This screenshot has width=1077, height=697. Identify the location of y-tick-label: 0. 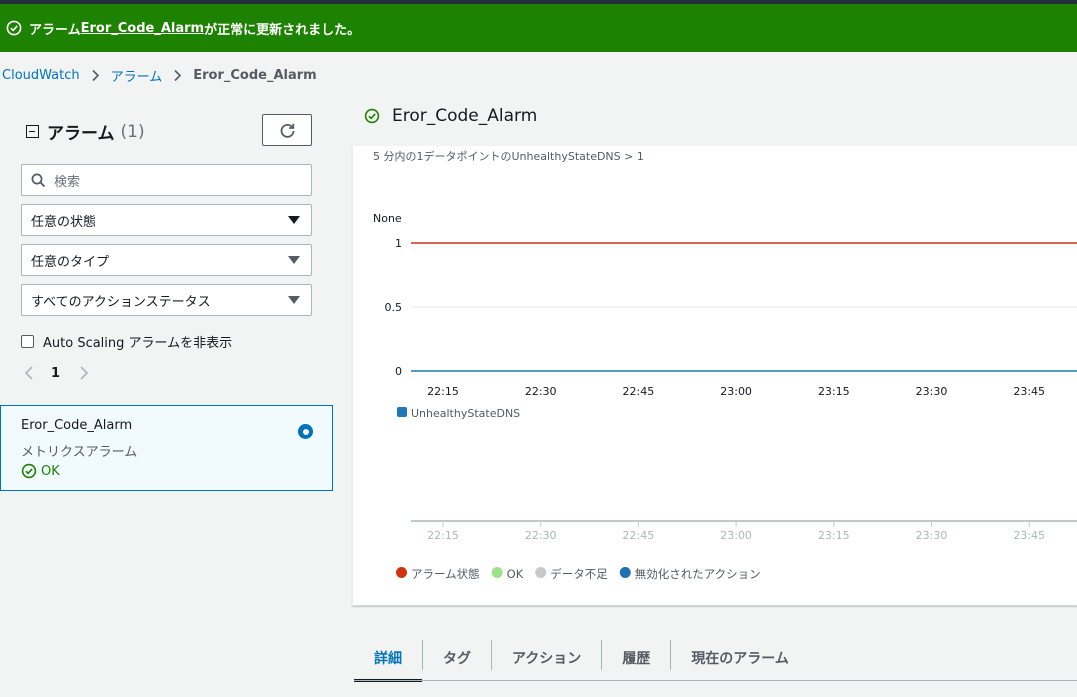
(398, 371).